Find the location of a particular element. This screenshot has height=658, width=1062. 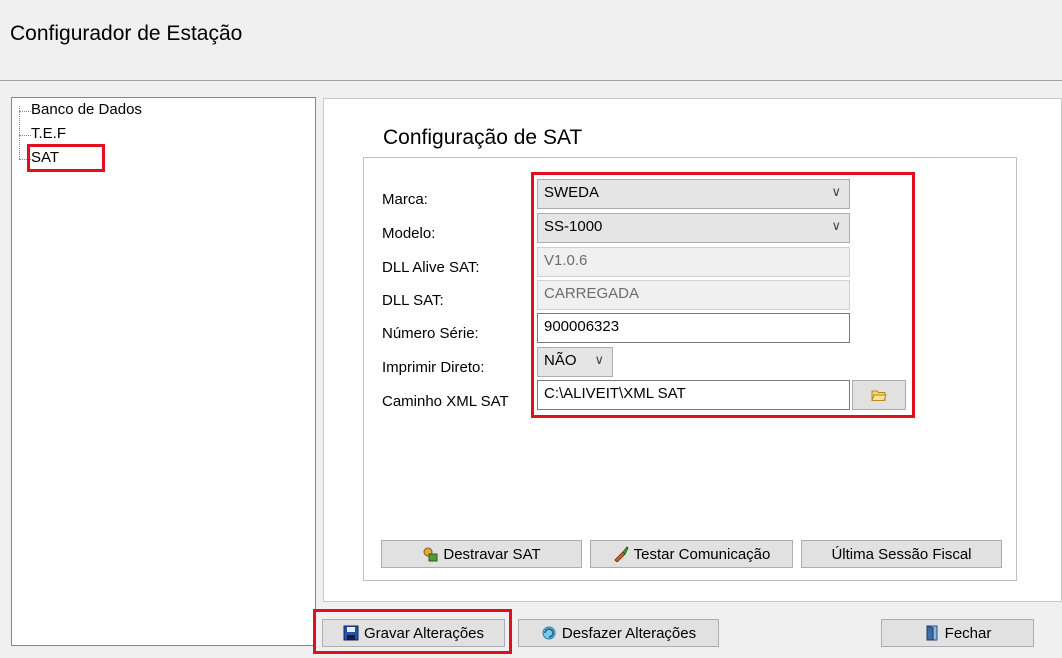

testar-comunicacao-button: Testar Comunicação is located at coordinates (691, 554).